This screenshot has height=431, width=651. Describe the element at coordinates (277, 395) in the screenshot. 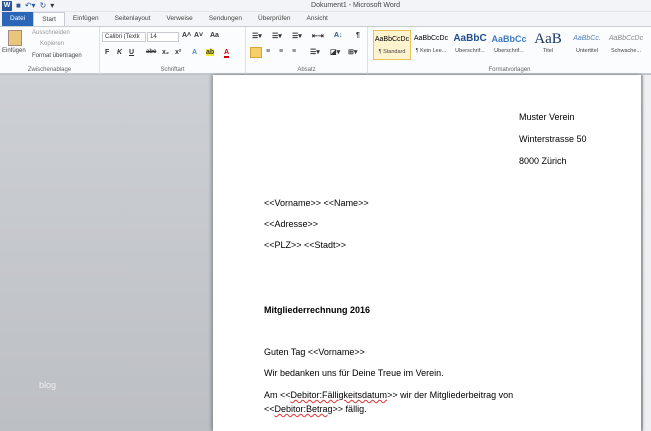

I see `text: Am <<` at that location.